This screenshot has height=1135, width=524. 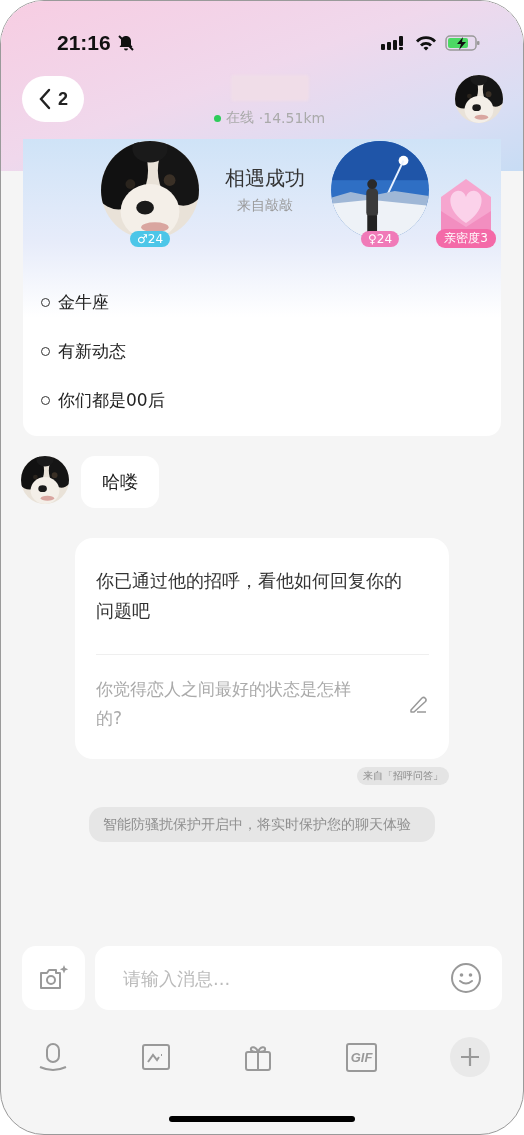 What do you see at coordinates (292, 118) in the screenshot?
I see `distance-label: ·14.51km` at bounding box center [292, 118].